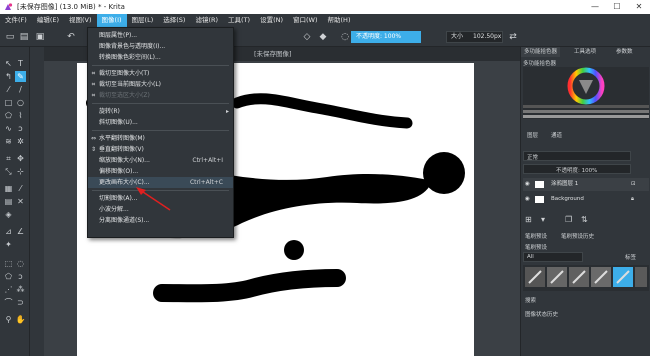 The height and width of the screenshot is (356, 650). Describe the element at coordinates (8, 276) in the screenshot. I see `polygon-select-icon: ⬠` at that location.